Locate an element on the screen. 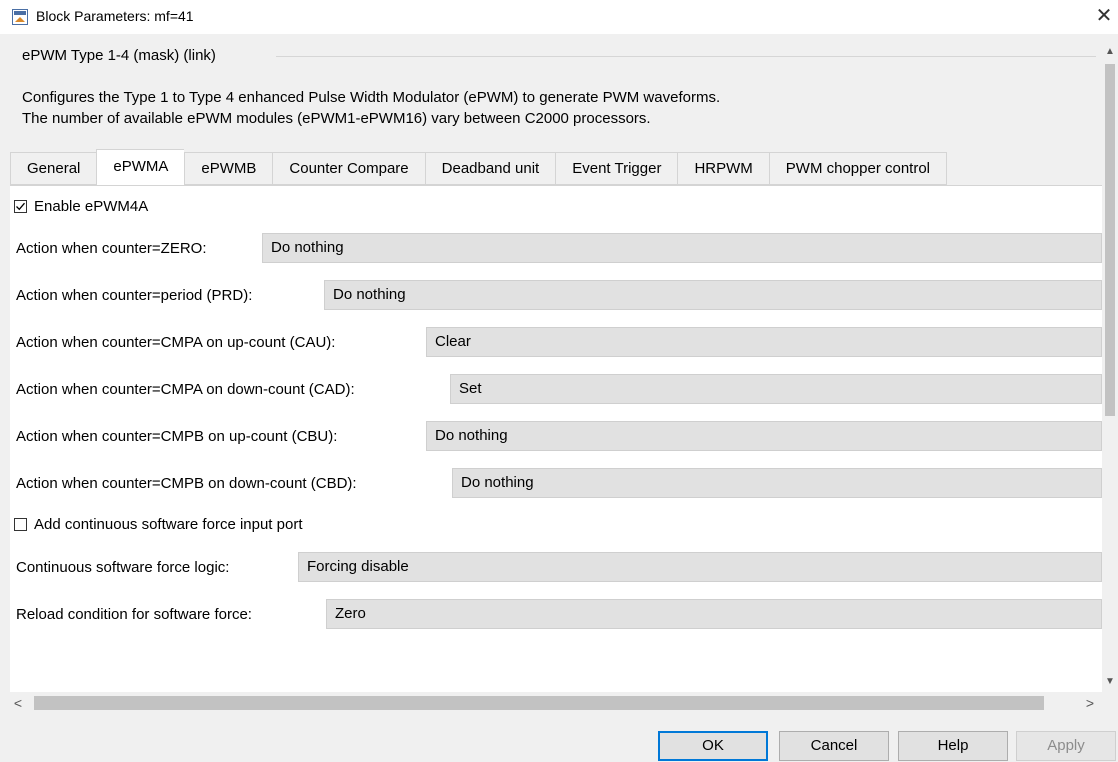 The height and width of the screenshot is (762, 1118). enable-epwm4a-row: Enable ePWM4A is located at coordinates (81, 206).